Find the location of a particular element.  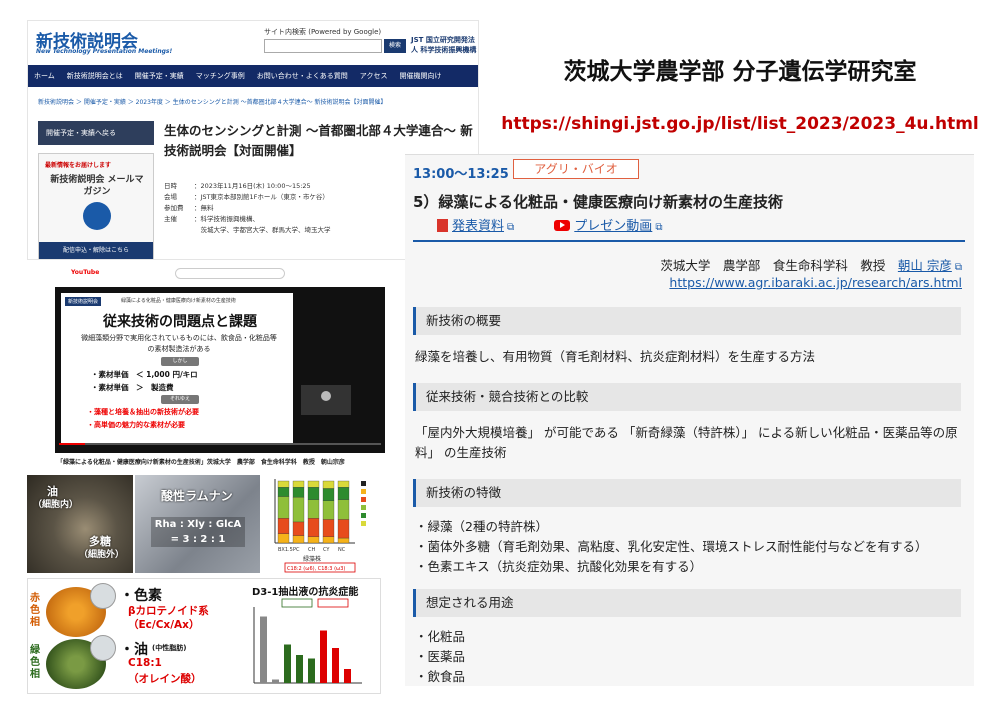

fatty-acid-svg: BX1.5 PC CH CY NC 緑藻株 C18:2 (ω6), C18:3 (ω3) is located at coordinates (320, 526).